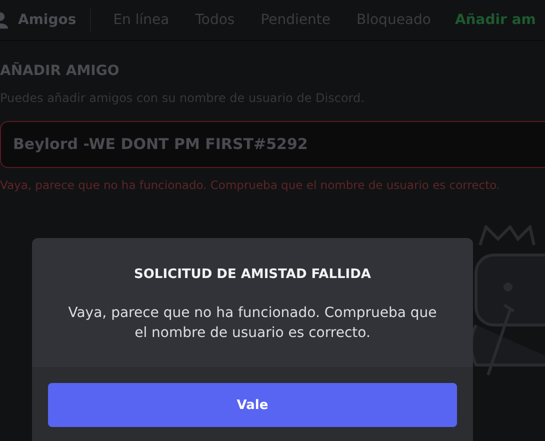  What do you see at coordinates (47, 20) in the screenshot?
I see `page-title: Amigos` at bounding box center [47, 20].